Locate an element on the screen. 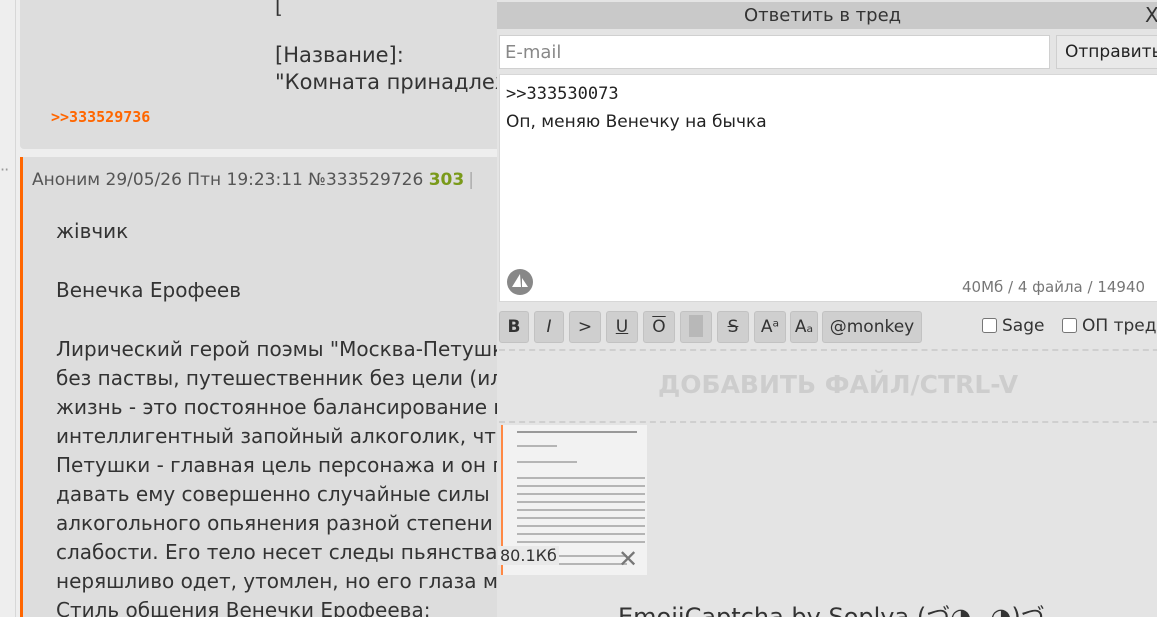 The width and height of the screenshot is (1157, 617). post-line: неряшливо одет, утомлен, но его глаза мо is located at coordinates (283, 581).